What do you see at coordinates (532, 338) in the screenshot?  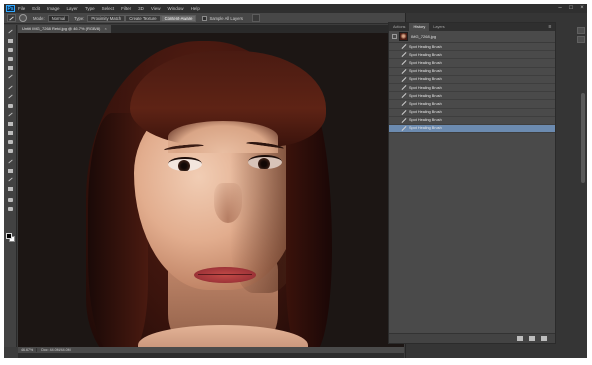 I see `camera-icon` at bounding box center [532, 338].